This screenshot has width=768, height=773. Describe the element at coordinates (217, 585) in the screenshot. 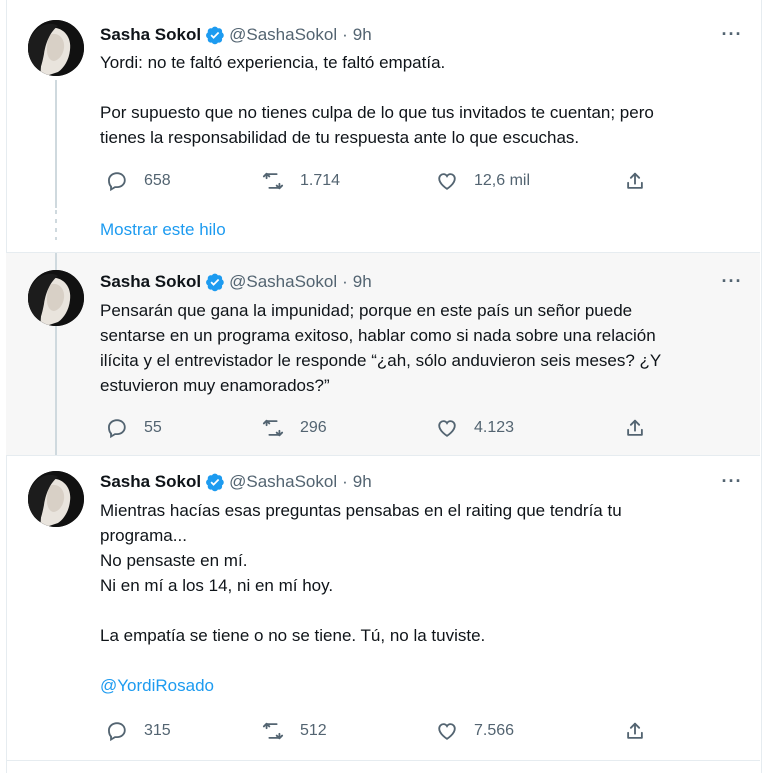

I see `text-line: Ni en mí a los 14, ni en mí hoy.` at that location.